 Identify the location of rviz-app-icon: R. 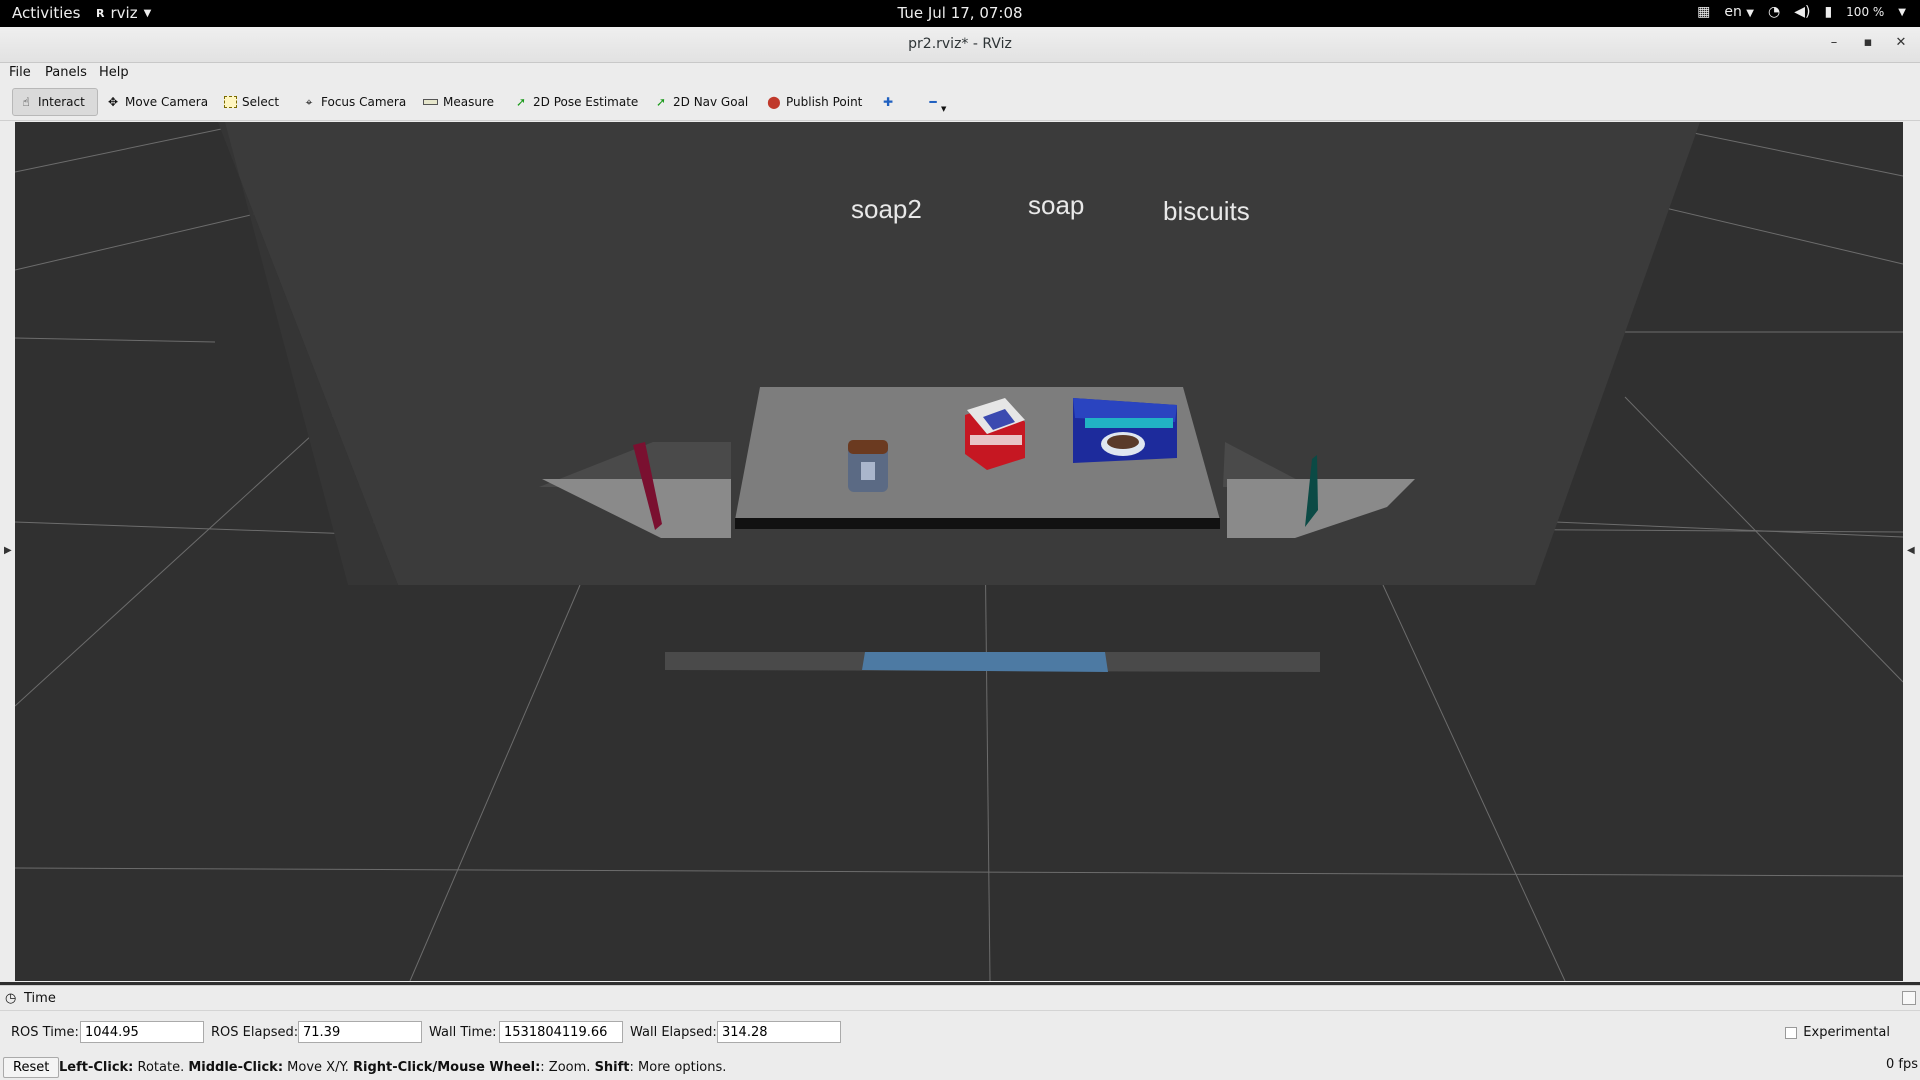
(100, 13).